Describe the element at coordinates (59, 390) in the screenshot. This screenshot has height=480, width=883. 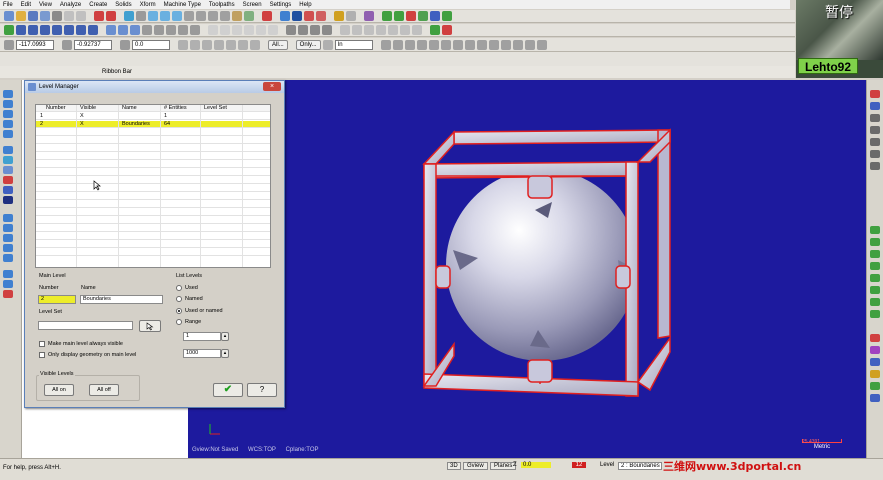
I see `all-on-button: All on` at that location.